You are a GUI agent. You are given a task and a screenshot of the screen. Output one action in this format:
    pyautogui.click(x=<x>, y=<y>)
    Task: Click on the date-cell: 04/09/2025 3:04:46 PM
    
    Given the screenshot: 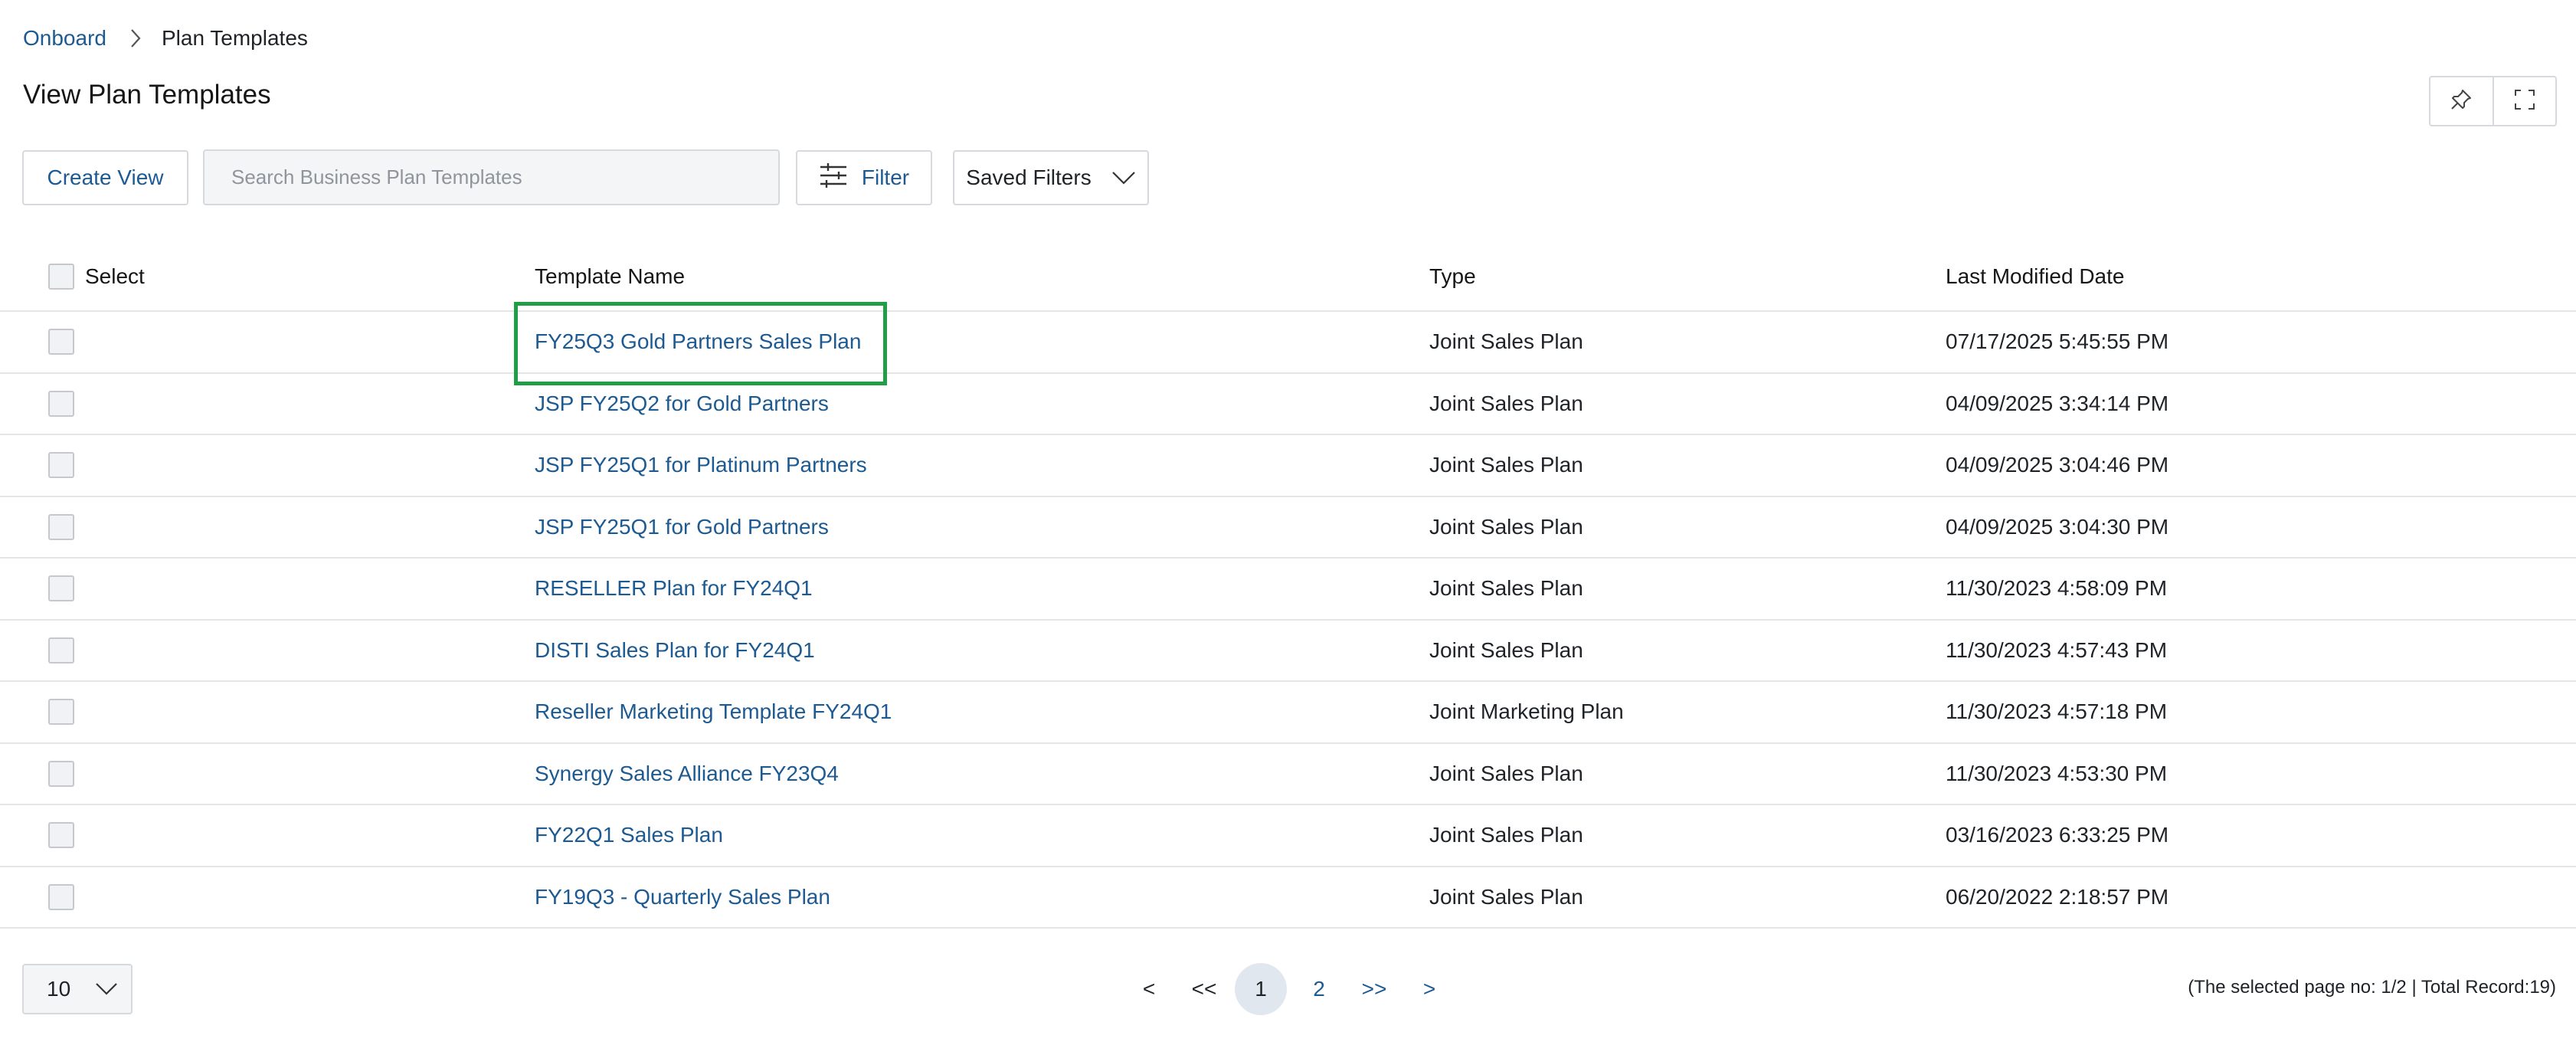 What is the action you would take?
    pyautogui.click(x=2057, y=465)
    